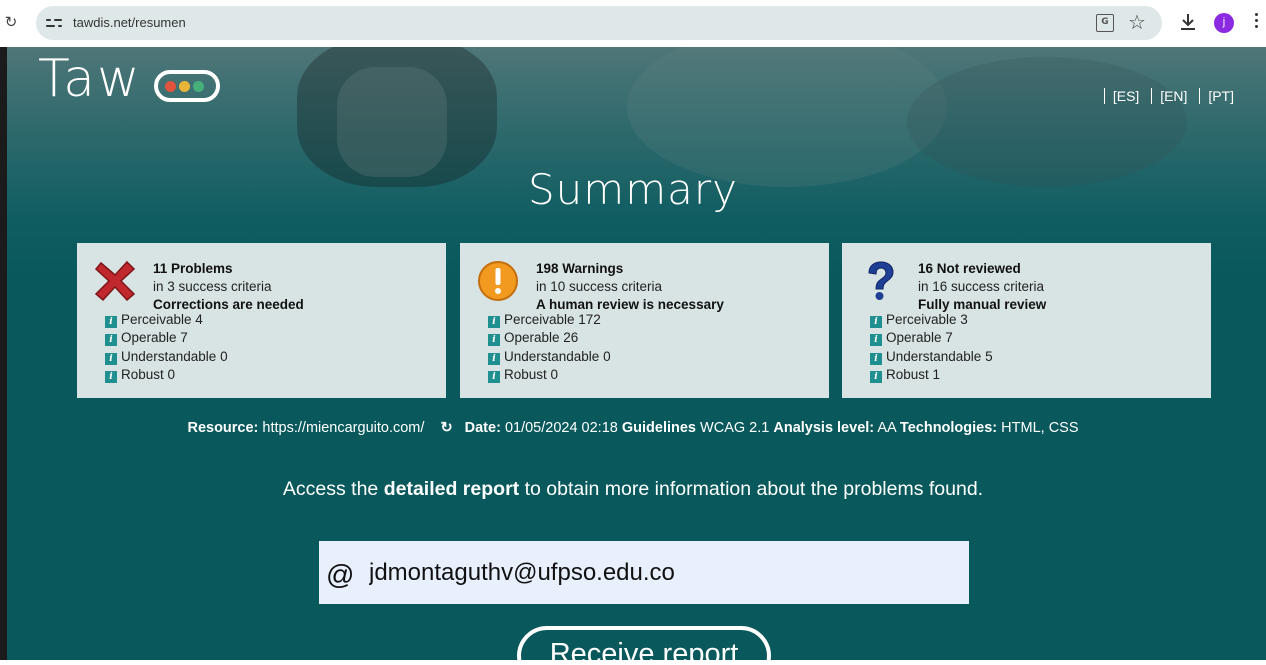 The image size is (1266, 665). What do you see at coordinates (561, 428) in the screenshot?
I see `date-value: 01/05/2024 02:18` at bounding box center [561, 428].